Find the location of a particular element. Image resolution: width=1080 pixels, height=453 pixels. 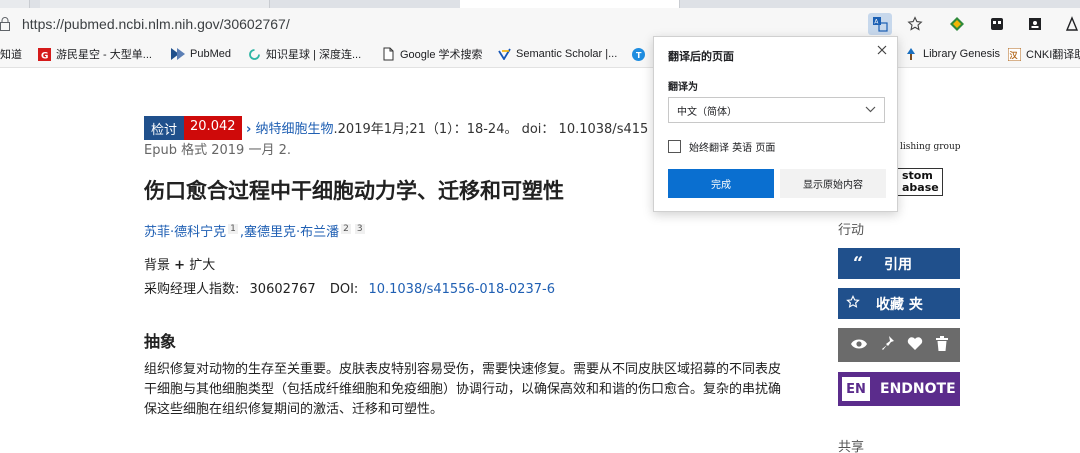

reading-icon is located at coordinates (1070, 24).